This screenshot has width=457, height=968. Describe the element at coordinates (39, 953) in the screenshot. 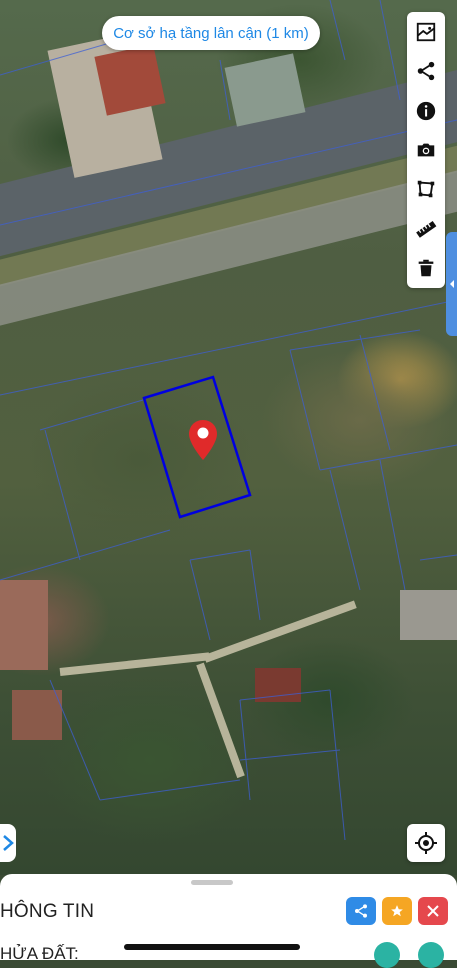

I see `plot-section-label: HỬA ĐẤT:` at that location.